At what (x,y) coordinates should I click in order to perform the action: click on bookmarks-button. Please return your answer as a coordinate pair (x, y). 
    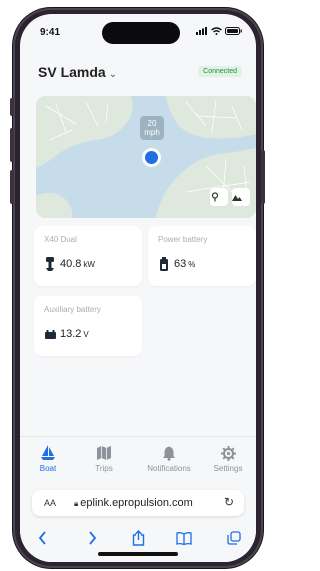
    Looking at the image, I should click on (184, 538).